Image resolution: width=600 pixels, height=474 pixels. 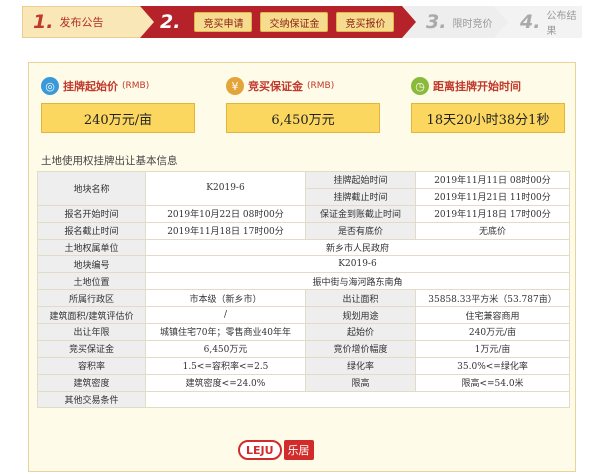 What do you see at coordinates (492, 196) in the screenshot?
I see `value-cell: 2019年11月21日 11时00分` at bounding box center [492, 196].